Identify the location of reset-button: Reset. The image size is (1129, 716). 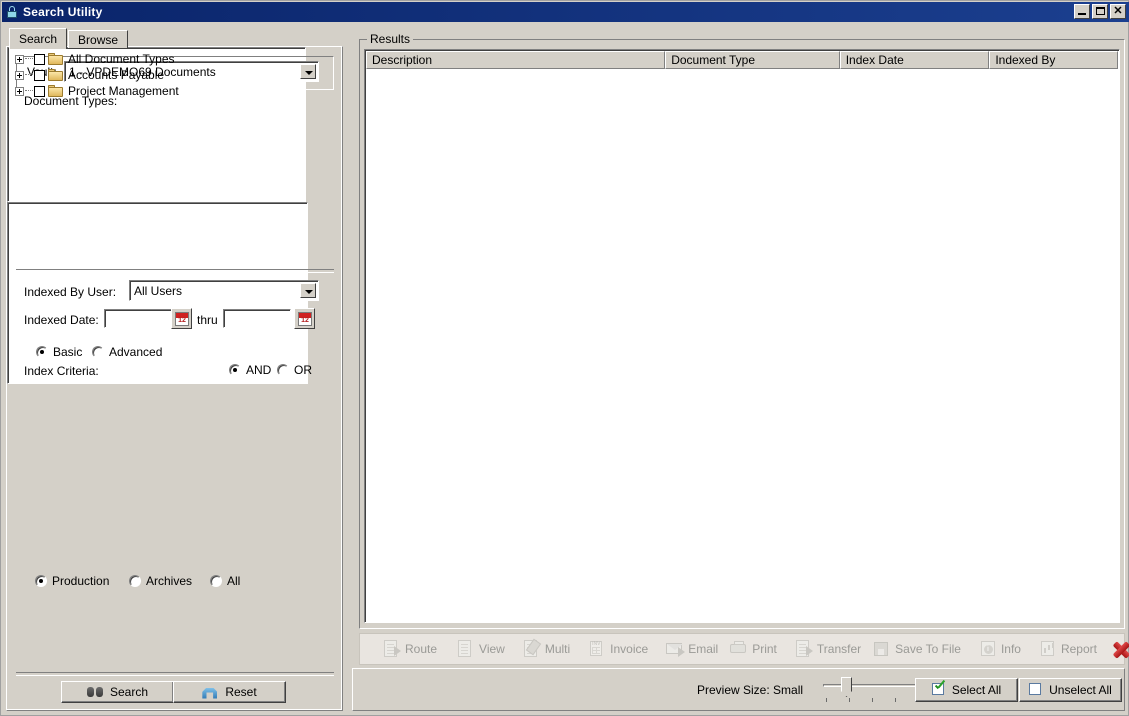
(229, 692).